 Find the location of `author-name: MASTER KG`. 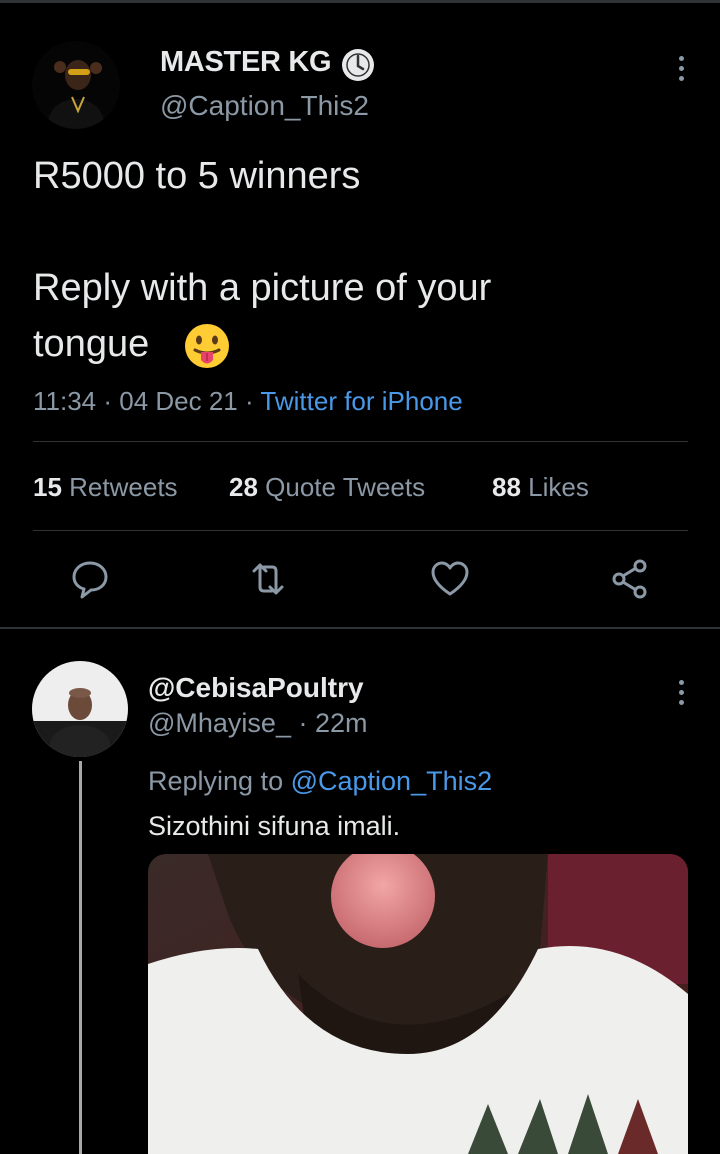

author-name: MASTER KG is located at coordinates (246, 62).